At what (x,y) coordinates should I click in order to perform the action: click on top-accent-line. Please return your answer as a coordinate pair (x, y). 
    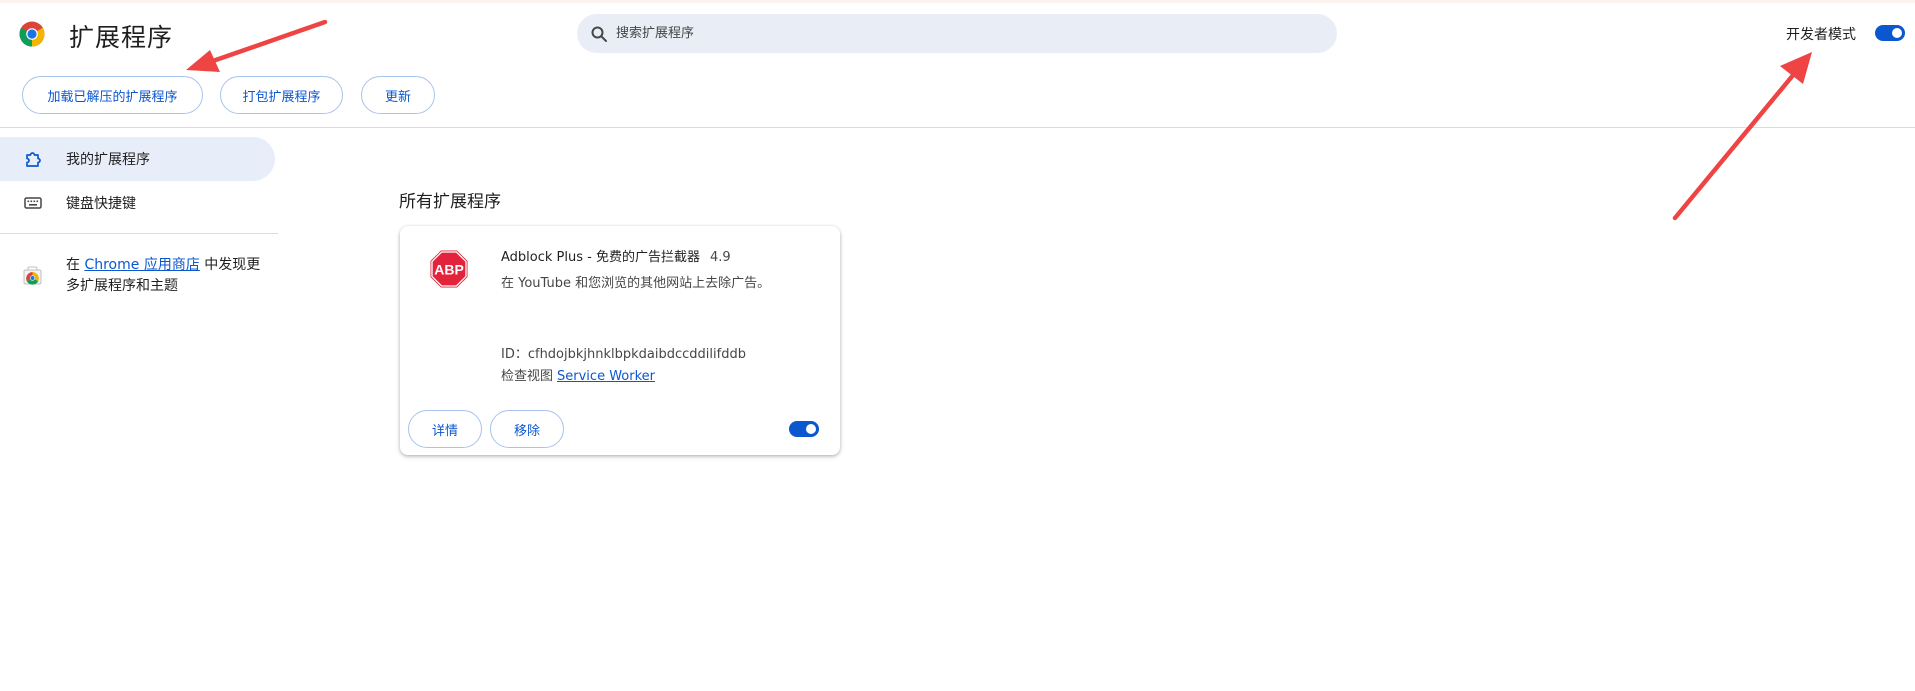
    Looking at the image, I should click on (957, 1).